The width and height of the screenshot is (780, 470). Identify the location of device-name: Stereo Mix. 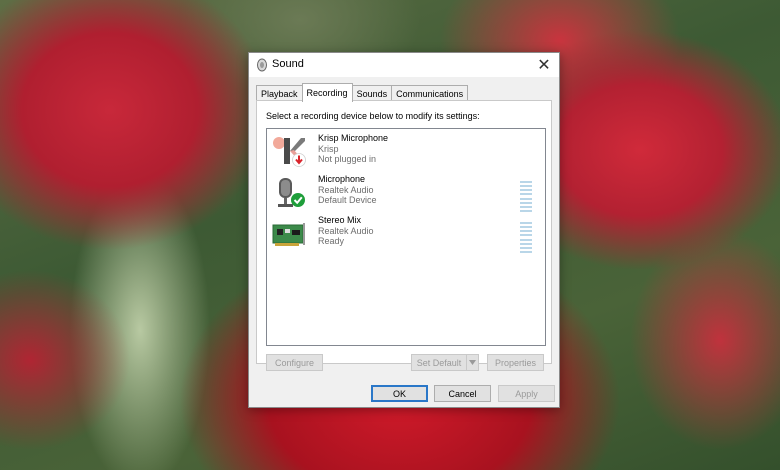
(340, 220).